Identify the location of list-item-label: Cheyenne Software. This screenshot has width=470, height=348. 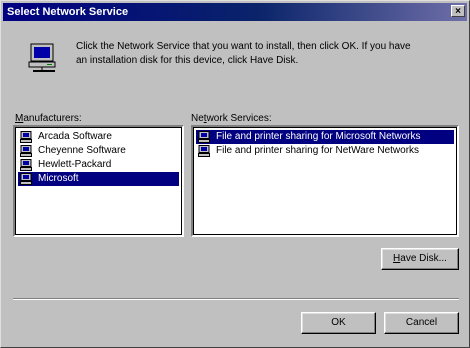
(82, 150).